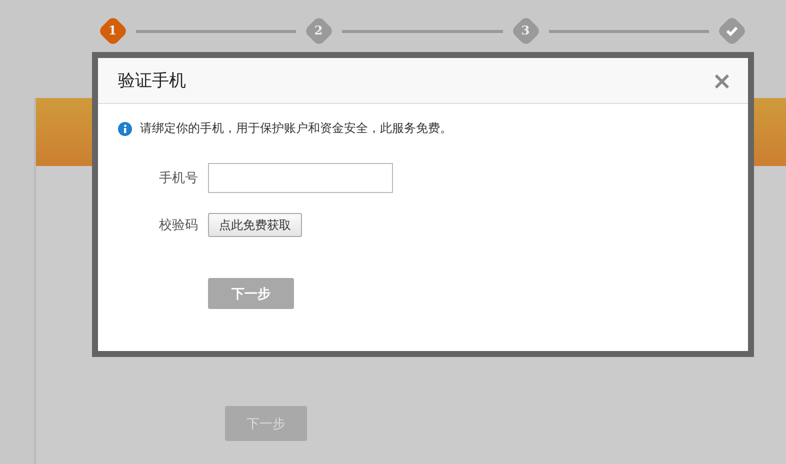 The image size is (786, 464). I want to click on dialog-title: 验证手机, so click(152, 81).